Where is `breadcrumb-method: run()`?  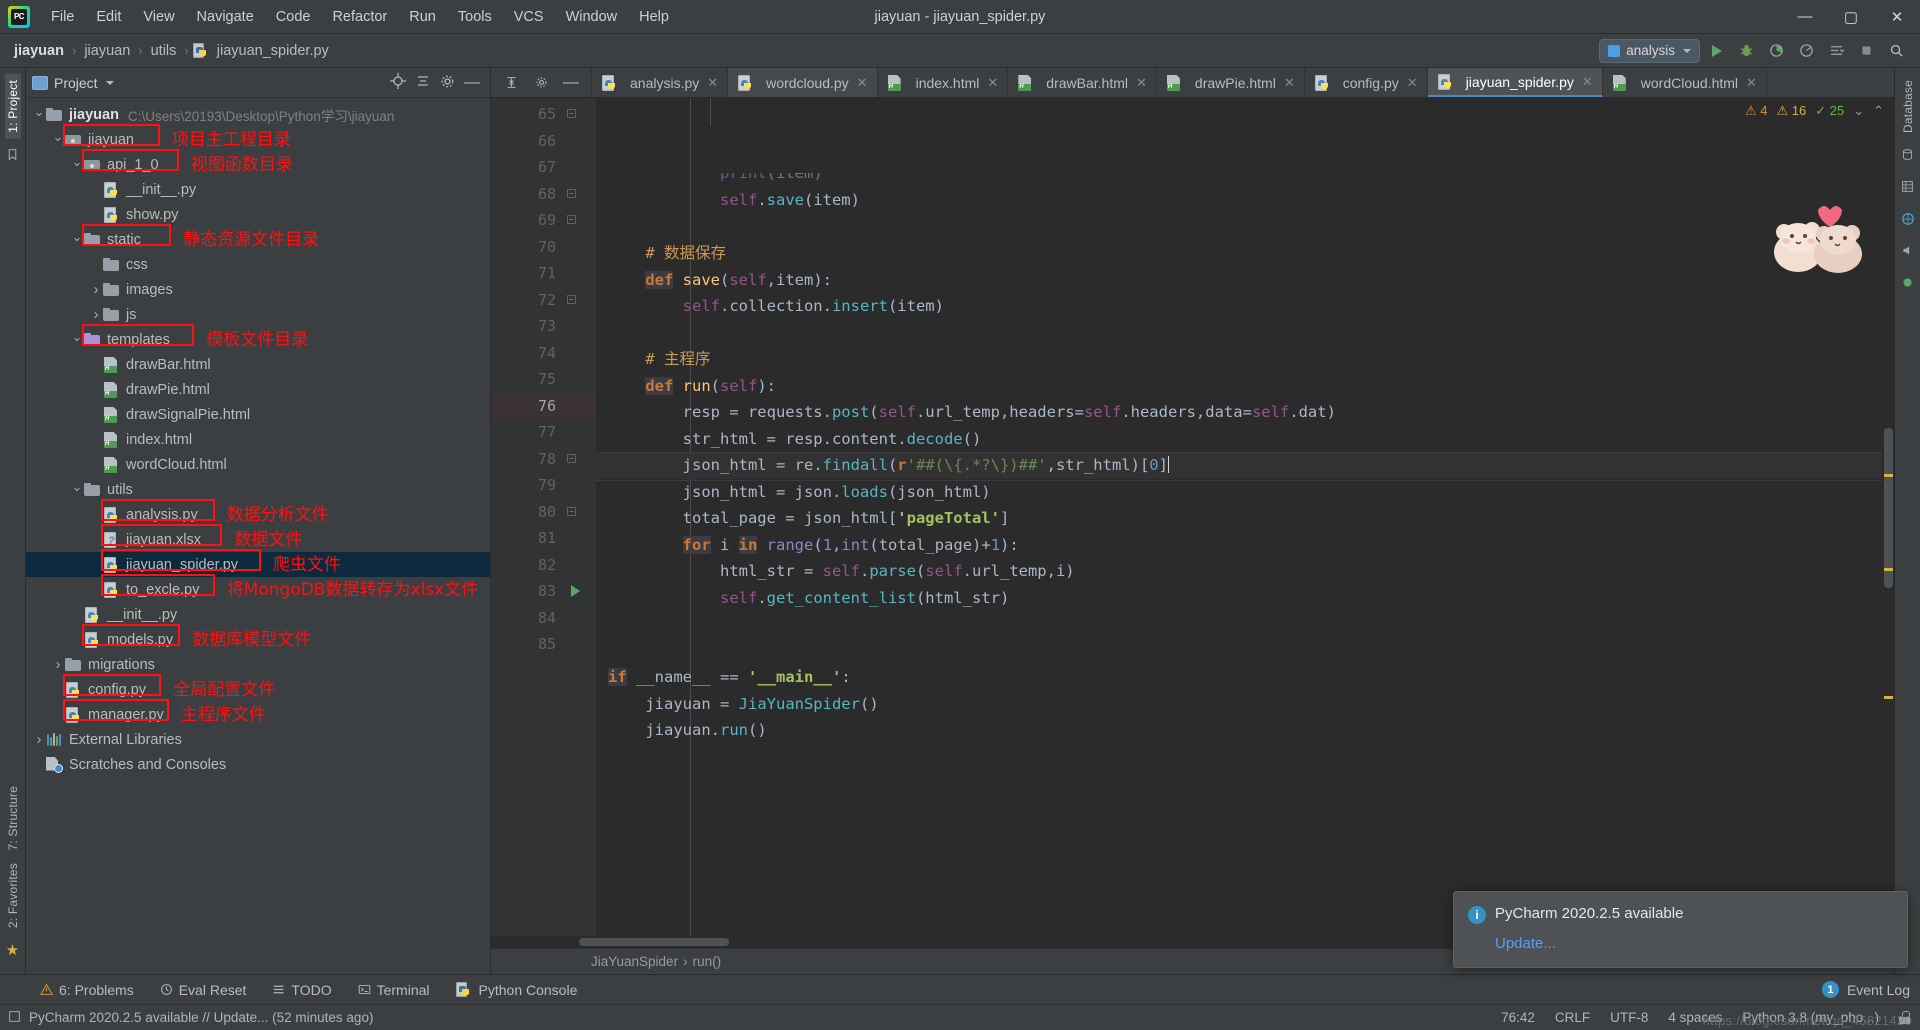 breadcrumb-method: run() is located at coordinates (707, 961).